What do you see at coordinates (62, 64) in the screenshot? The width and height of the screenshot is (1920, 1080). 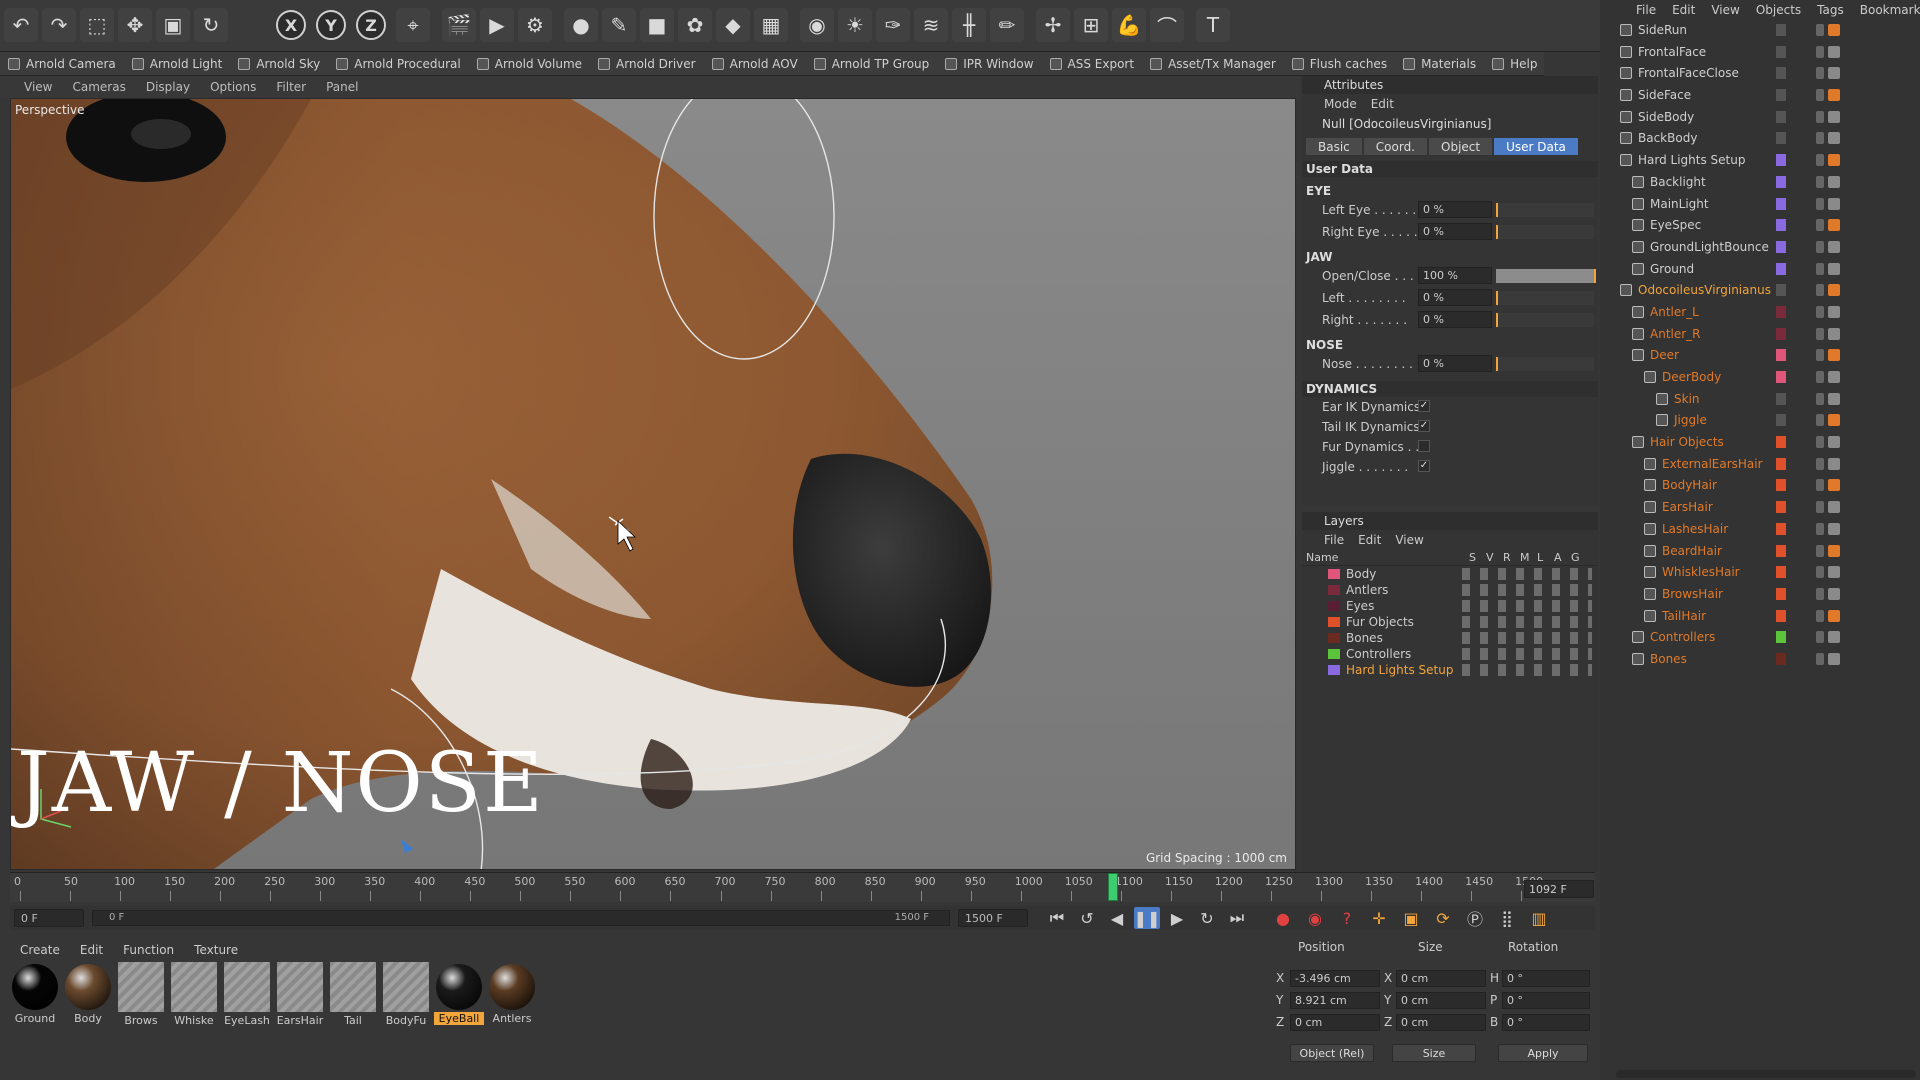 I see `arnold-arnold-camera-button: Arnold Camera` at bounding box center [62, 64].